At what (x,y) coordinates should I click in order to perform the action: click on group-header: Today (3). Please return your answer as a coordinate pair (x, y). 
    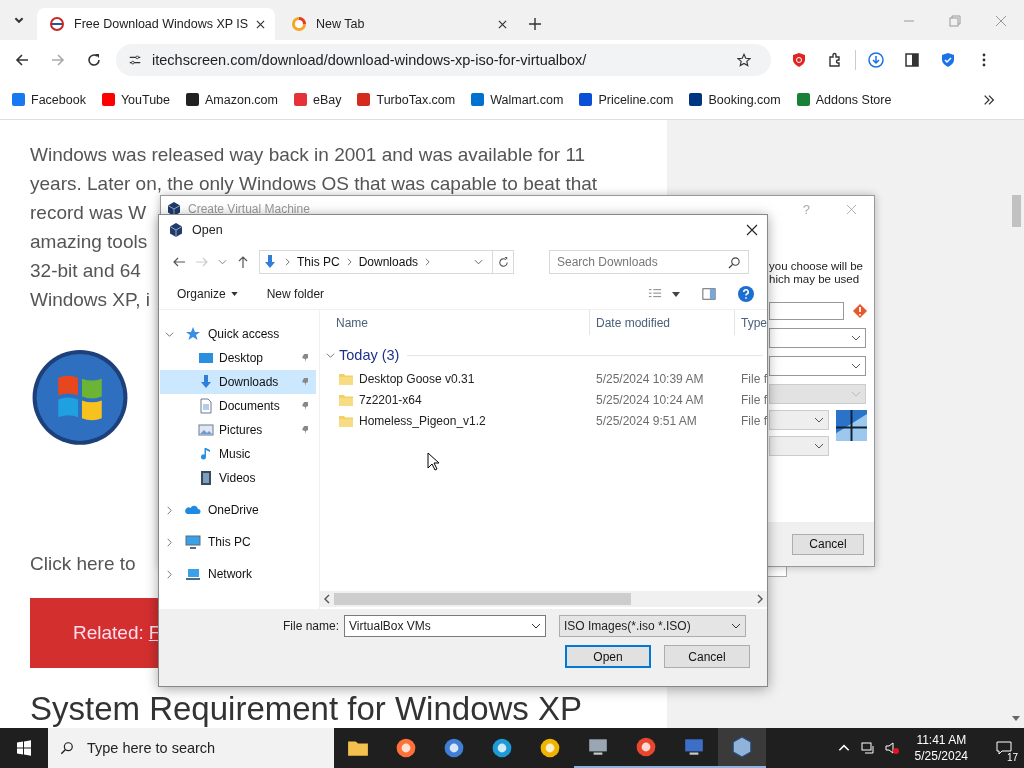
    Looking at the image, I should click on (543, 355).